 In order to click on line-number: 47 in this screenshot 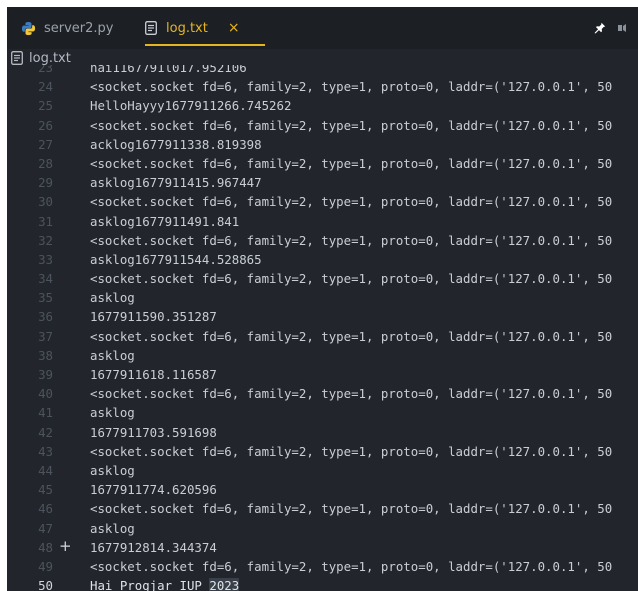, I will do `click(45, 528)`.